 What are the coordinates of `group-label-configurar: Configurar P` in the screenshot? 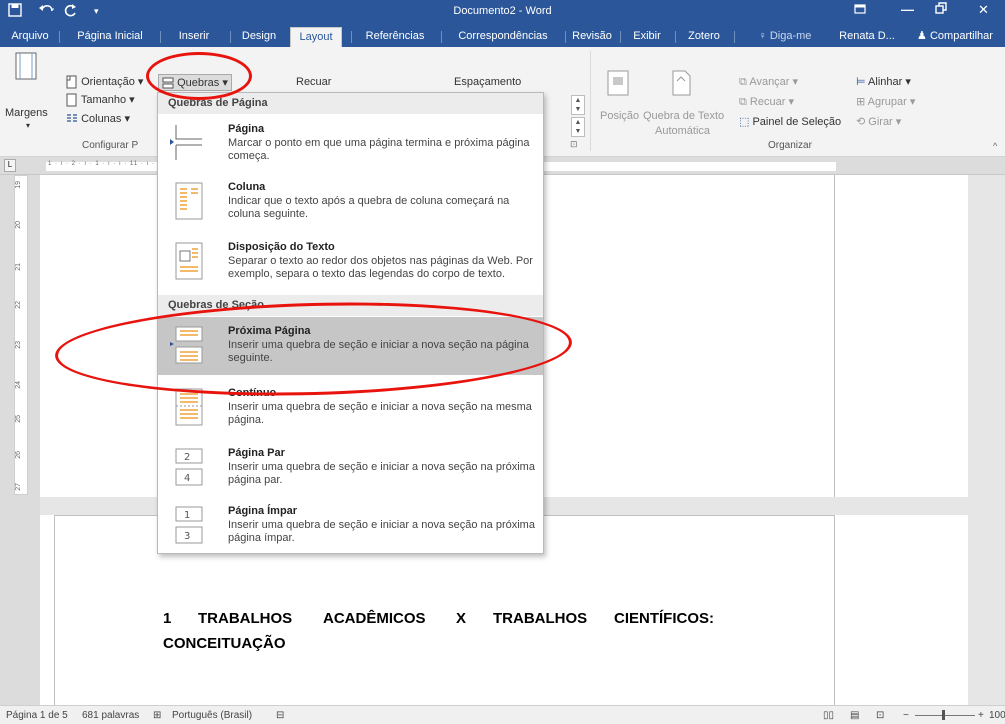 It's located at (110, 145).